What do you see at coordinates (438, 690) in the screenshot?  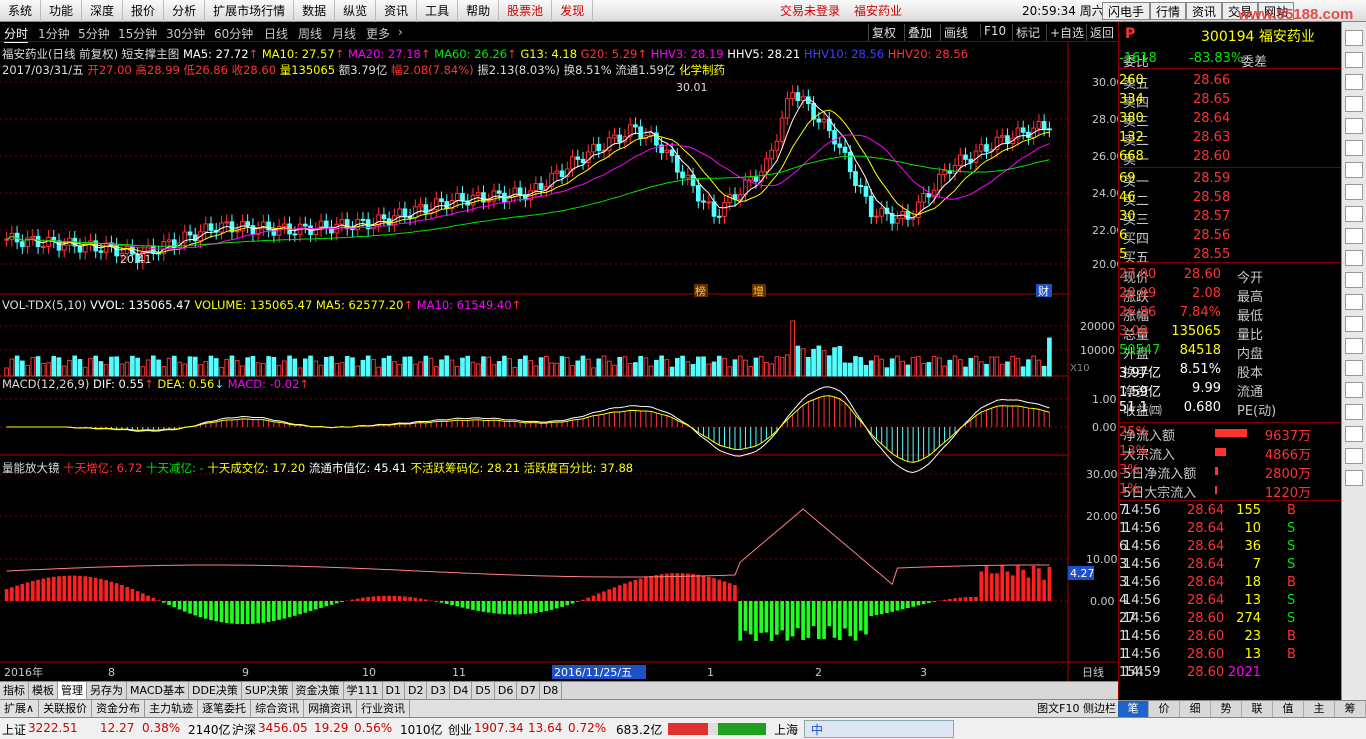 I see `indicator-tab: D3` at bounding box center [438, 690].